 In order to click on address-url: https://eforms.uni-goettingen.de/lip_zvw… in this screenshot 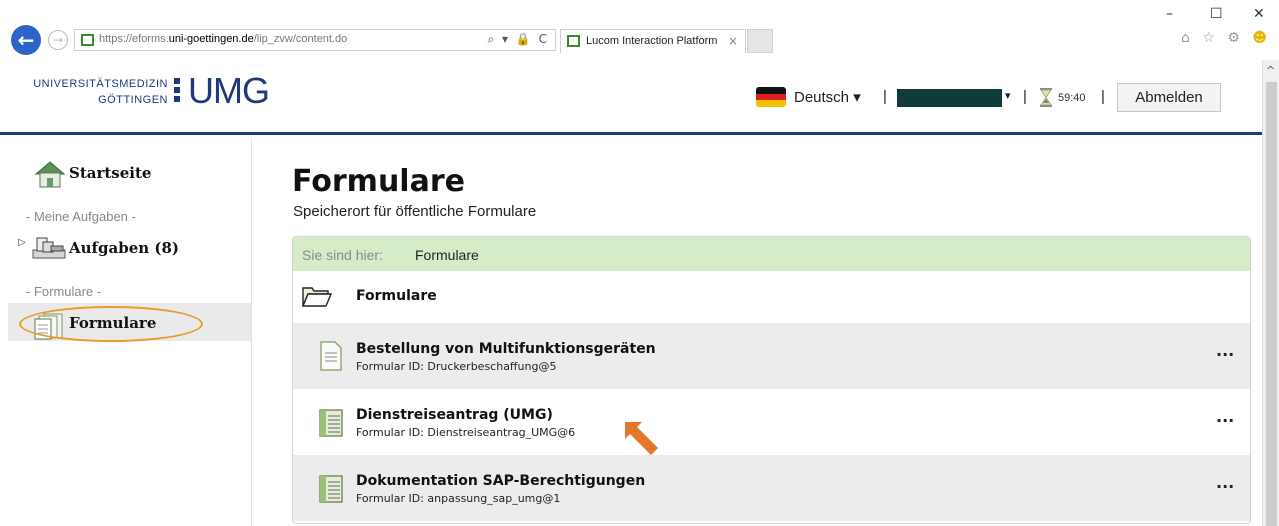, I will do `click(223, 39)`.